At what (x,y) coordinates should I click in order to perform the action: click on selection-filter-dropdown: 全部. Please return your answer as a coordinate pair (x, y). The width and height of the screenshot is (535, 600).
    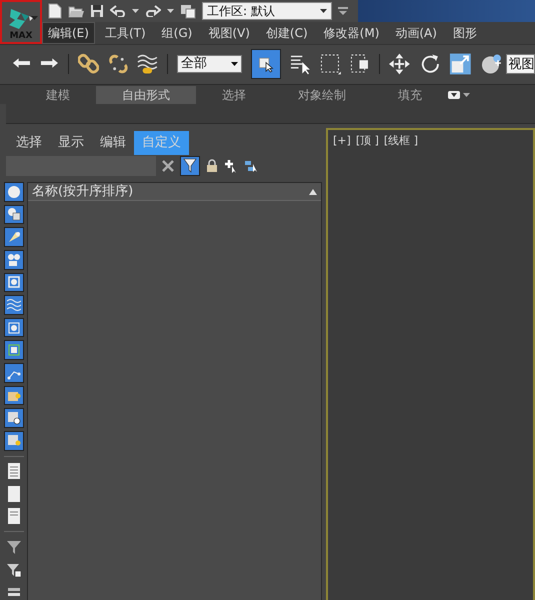
    Looking at the image, I should click on (209, 63).